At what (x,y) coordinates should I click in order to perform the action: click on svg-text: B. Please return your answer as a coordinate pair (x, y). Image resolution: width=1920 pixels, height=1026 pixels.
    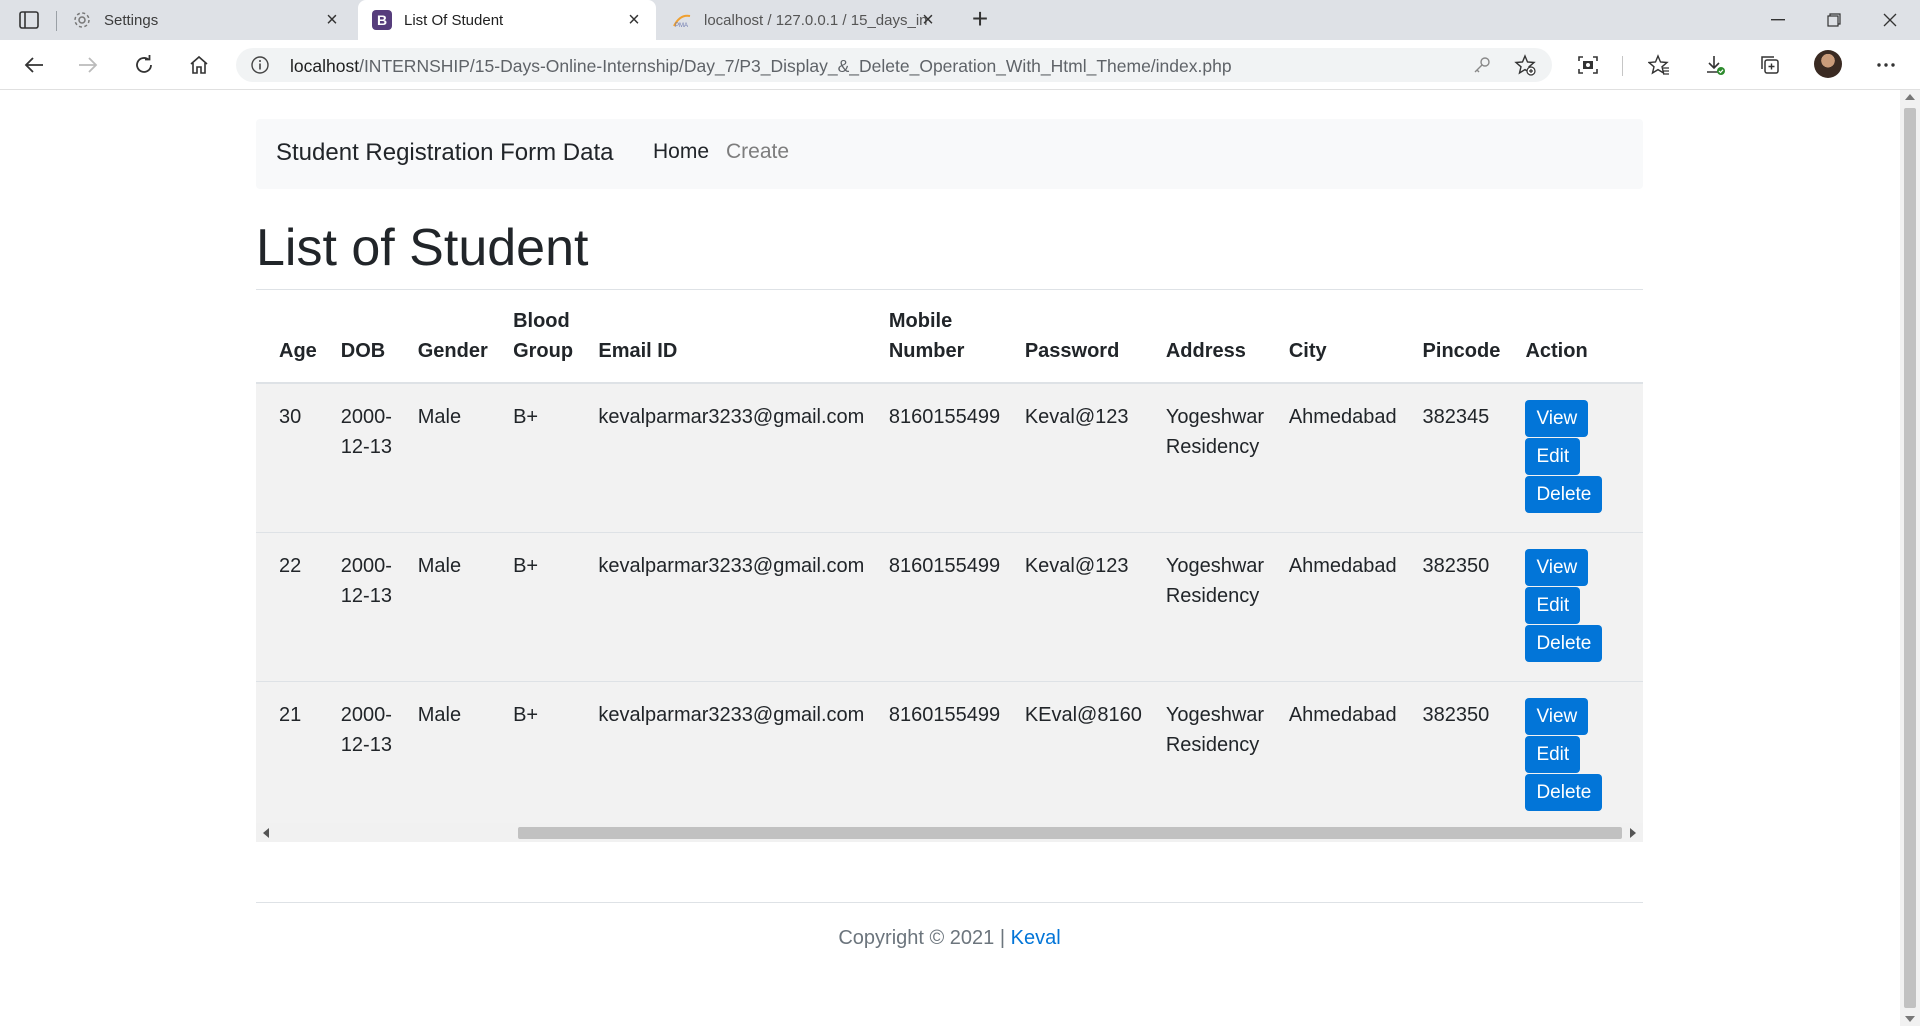
    Looking at the image, I should click on (382, 20).